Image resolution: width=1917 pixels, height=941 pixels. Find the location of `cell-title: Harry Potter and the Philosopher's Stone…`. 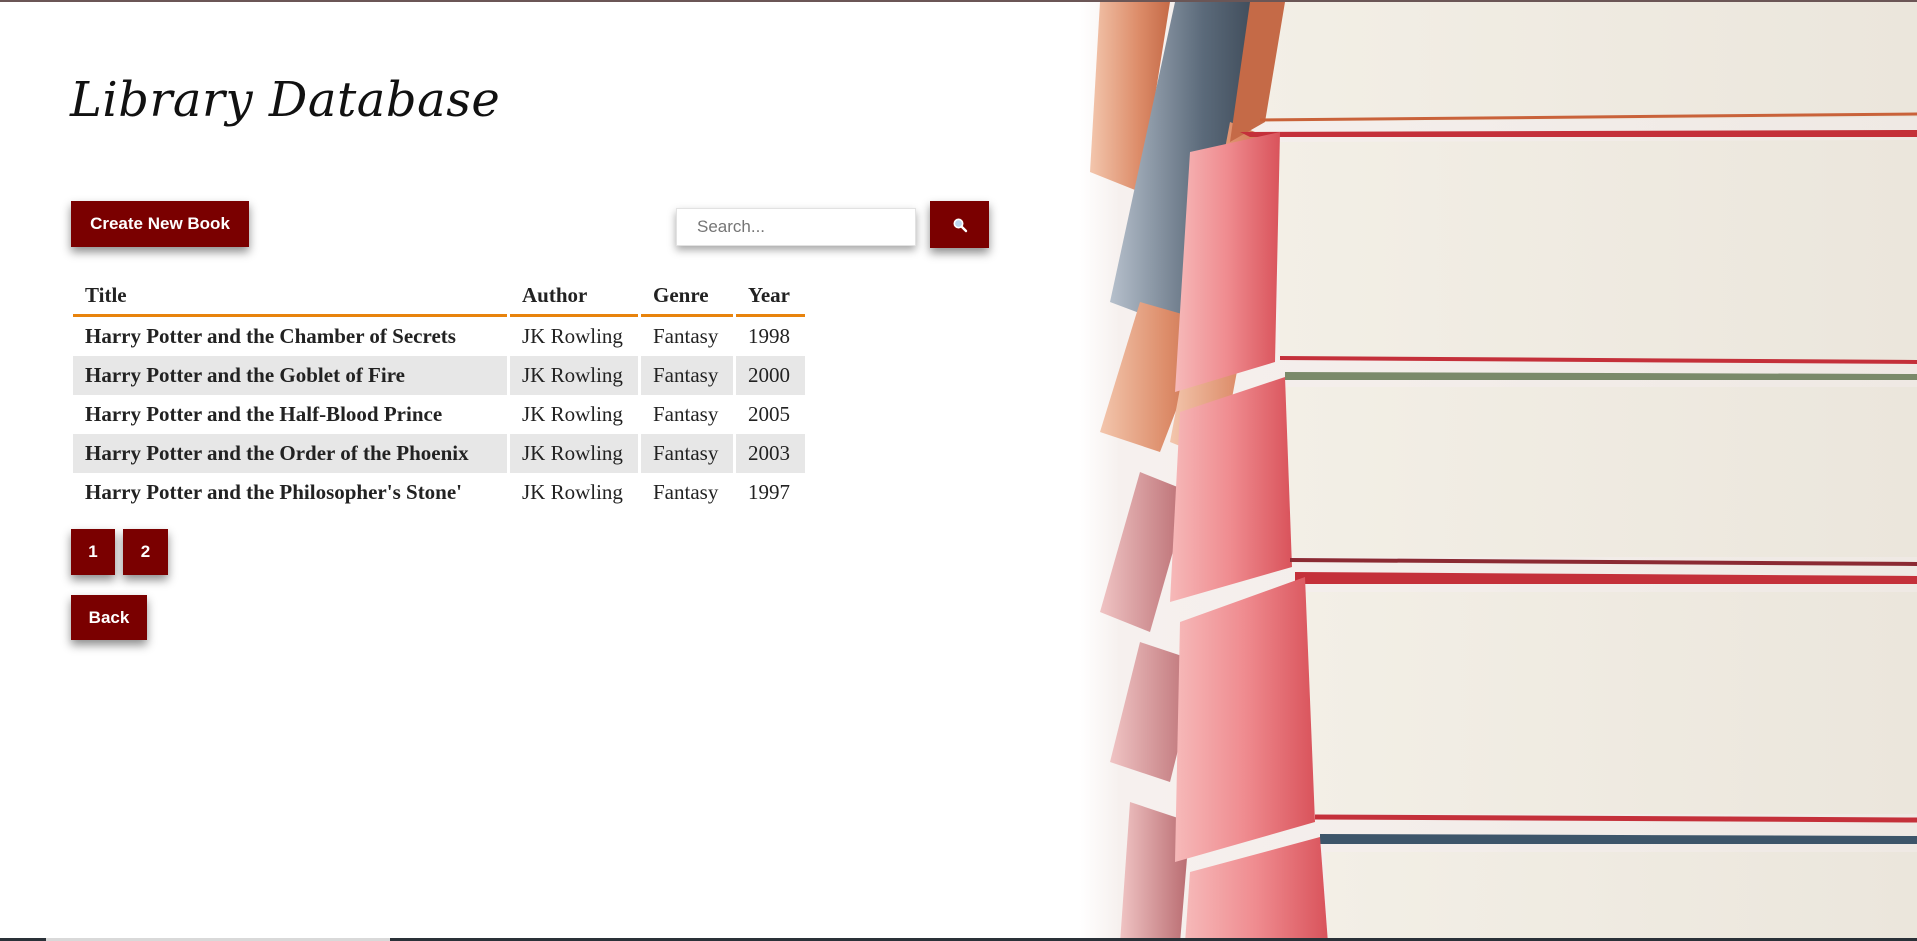

cell-title: Harry Potter and the Philosopher's Stone… is located at coordinates (290, 492).